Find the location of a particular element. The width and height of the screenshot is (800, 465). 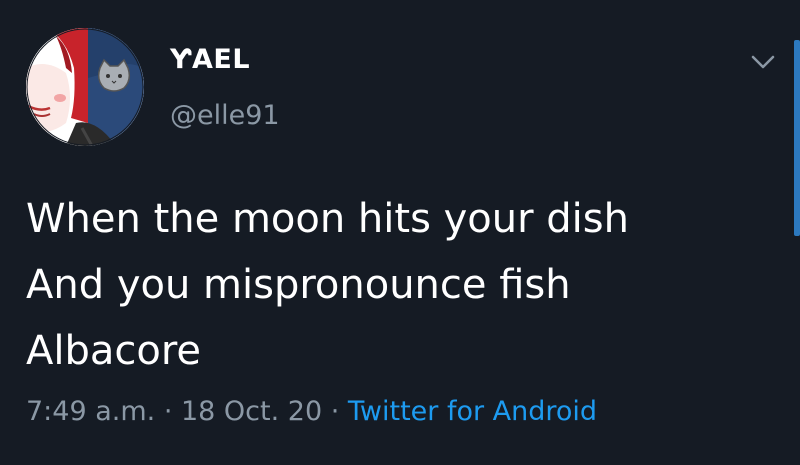

avatar is located at coordinates (85, 87).